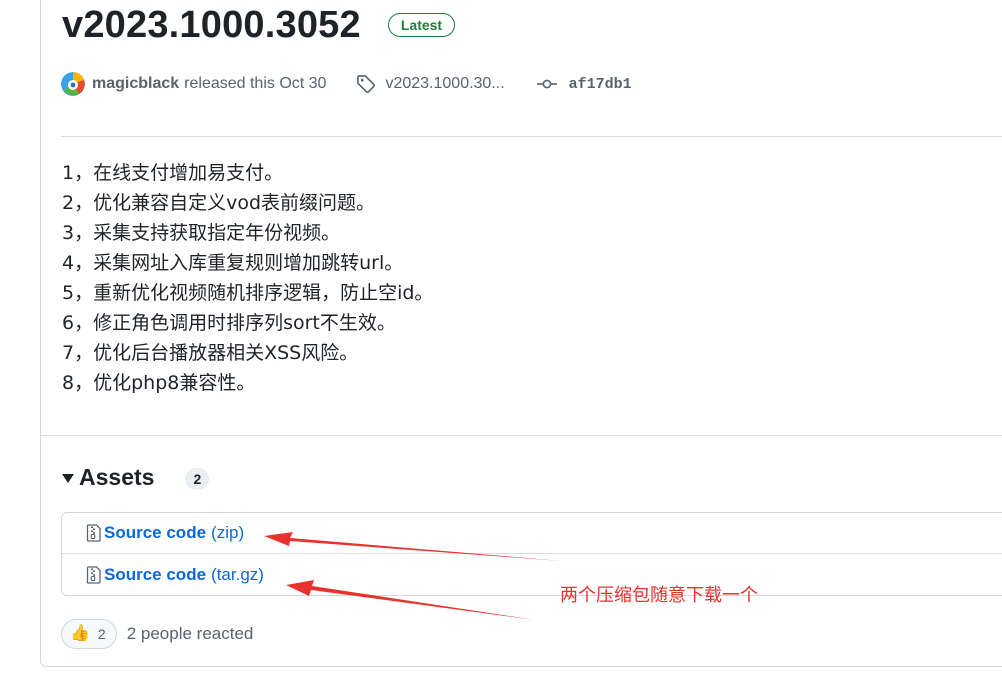 The image size is (1002, 683). What do you see at coordinates (135, 84) in the screenshot?
I see `author-link: magicblack` at bounding box center [135, 84].